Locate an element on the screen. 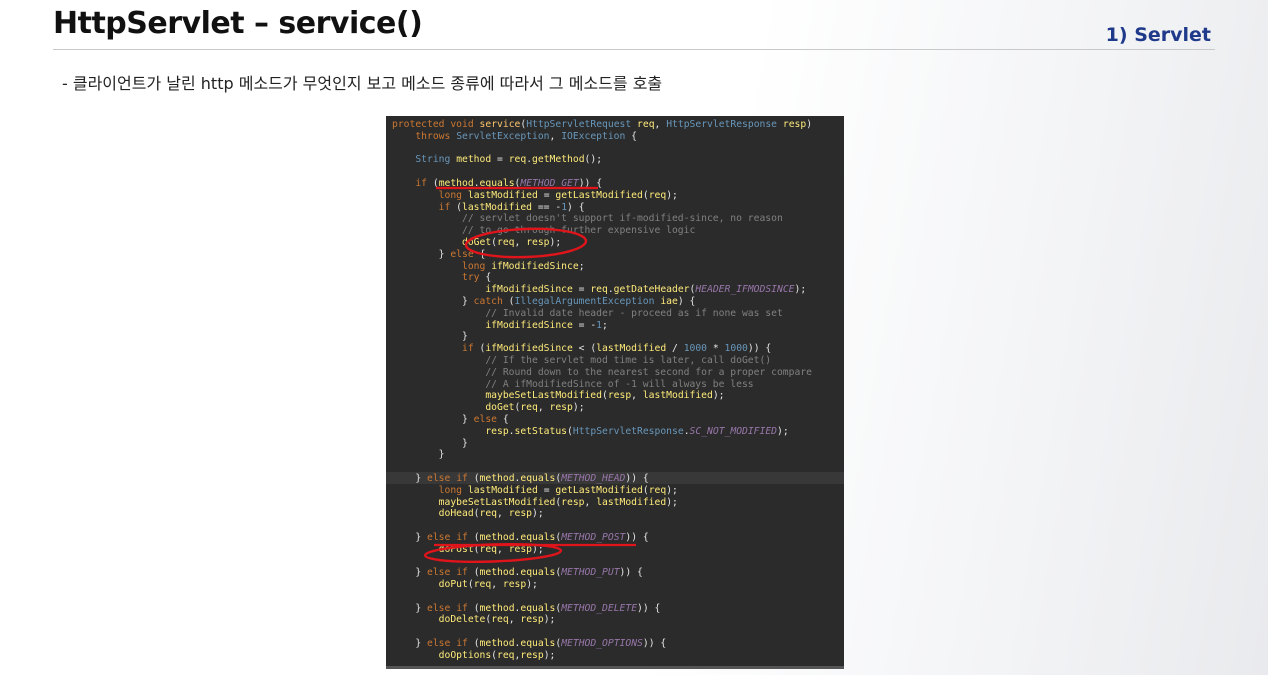 The image size is (1268, 675). code-line: doHead(req, resp); is located at coordinates (491, 514).